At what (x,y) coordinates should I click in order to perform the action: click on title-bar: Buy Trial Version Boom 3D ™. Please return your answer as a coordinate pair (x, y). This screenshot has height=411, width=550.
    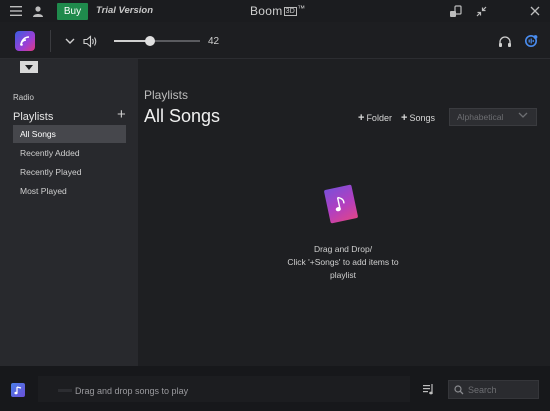
    Looking at the image, I should click on (275, 11).